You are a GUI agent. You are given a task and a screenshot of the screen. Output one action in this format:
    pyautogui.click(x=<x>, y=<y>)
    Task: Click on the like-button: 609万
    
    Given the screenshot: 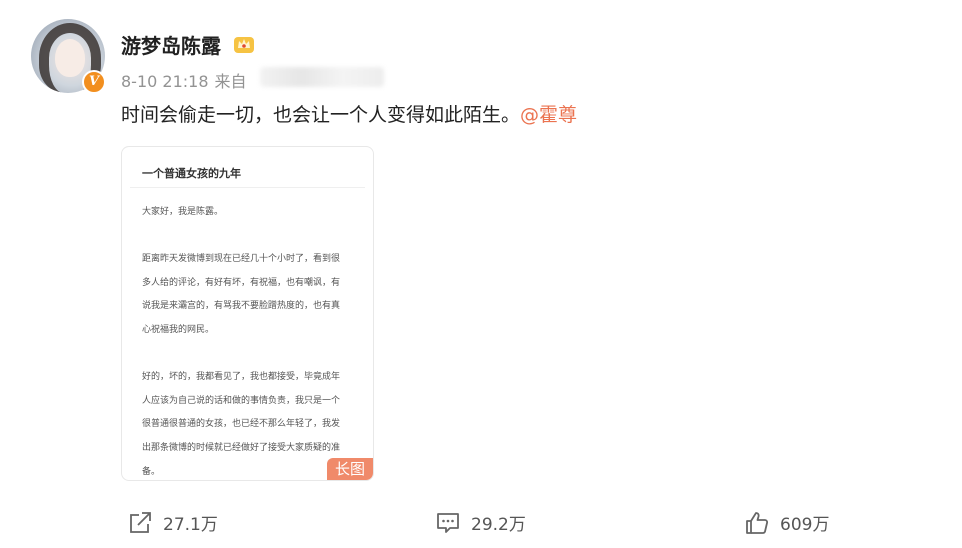 What is the action you would take?
    pyautogui.click(x=786, y=522)
    